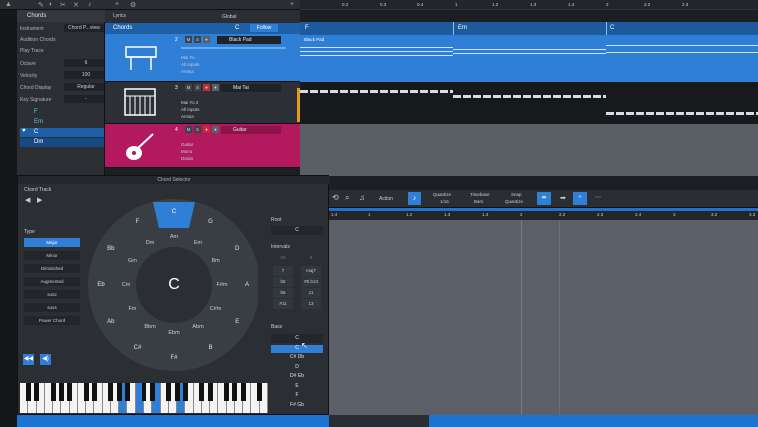  Describe the element at coordinates (249, 40) in the screenshot. I see `track-name: Black Pad` at that location.